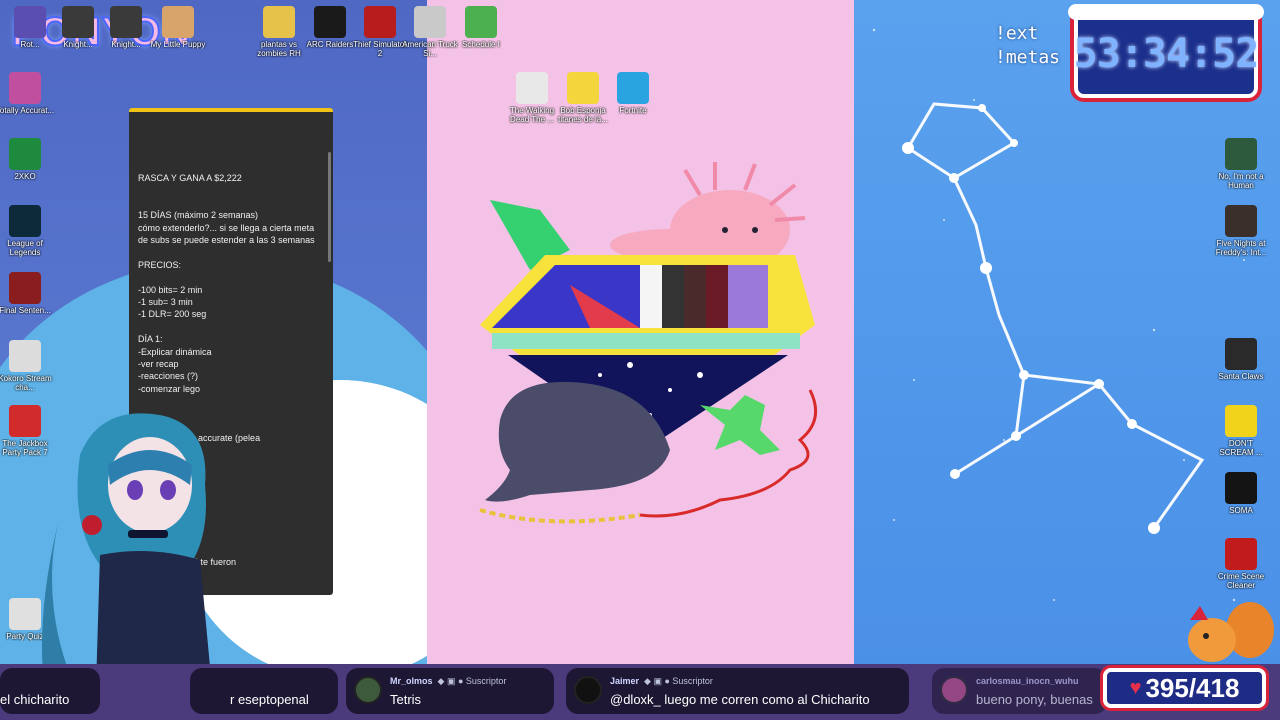 This screenshot has height=720, width=1280. What do you see at coordinates (175, 351) in the screenshot?
I see `notepad-line: -Explicar dinámica` at bounding box center [175, 351].